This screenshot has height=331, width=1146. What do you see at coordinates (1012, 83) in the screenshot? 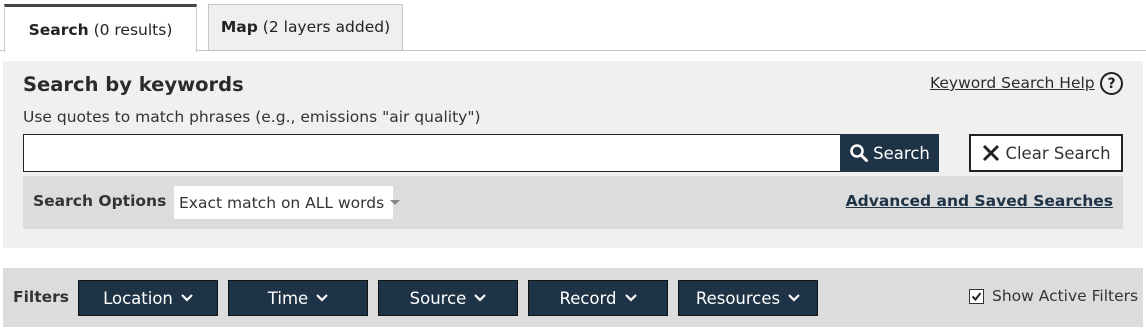
I see `keyword-search-help-link: Keyword Search Help` at bounding box center [1012, 83].